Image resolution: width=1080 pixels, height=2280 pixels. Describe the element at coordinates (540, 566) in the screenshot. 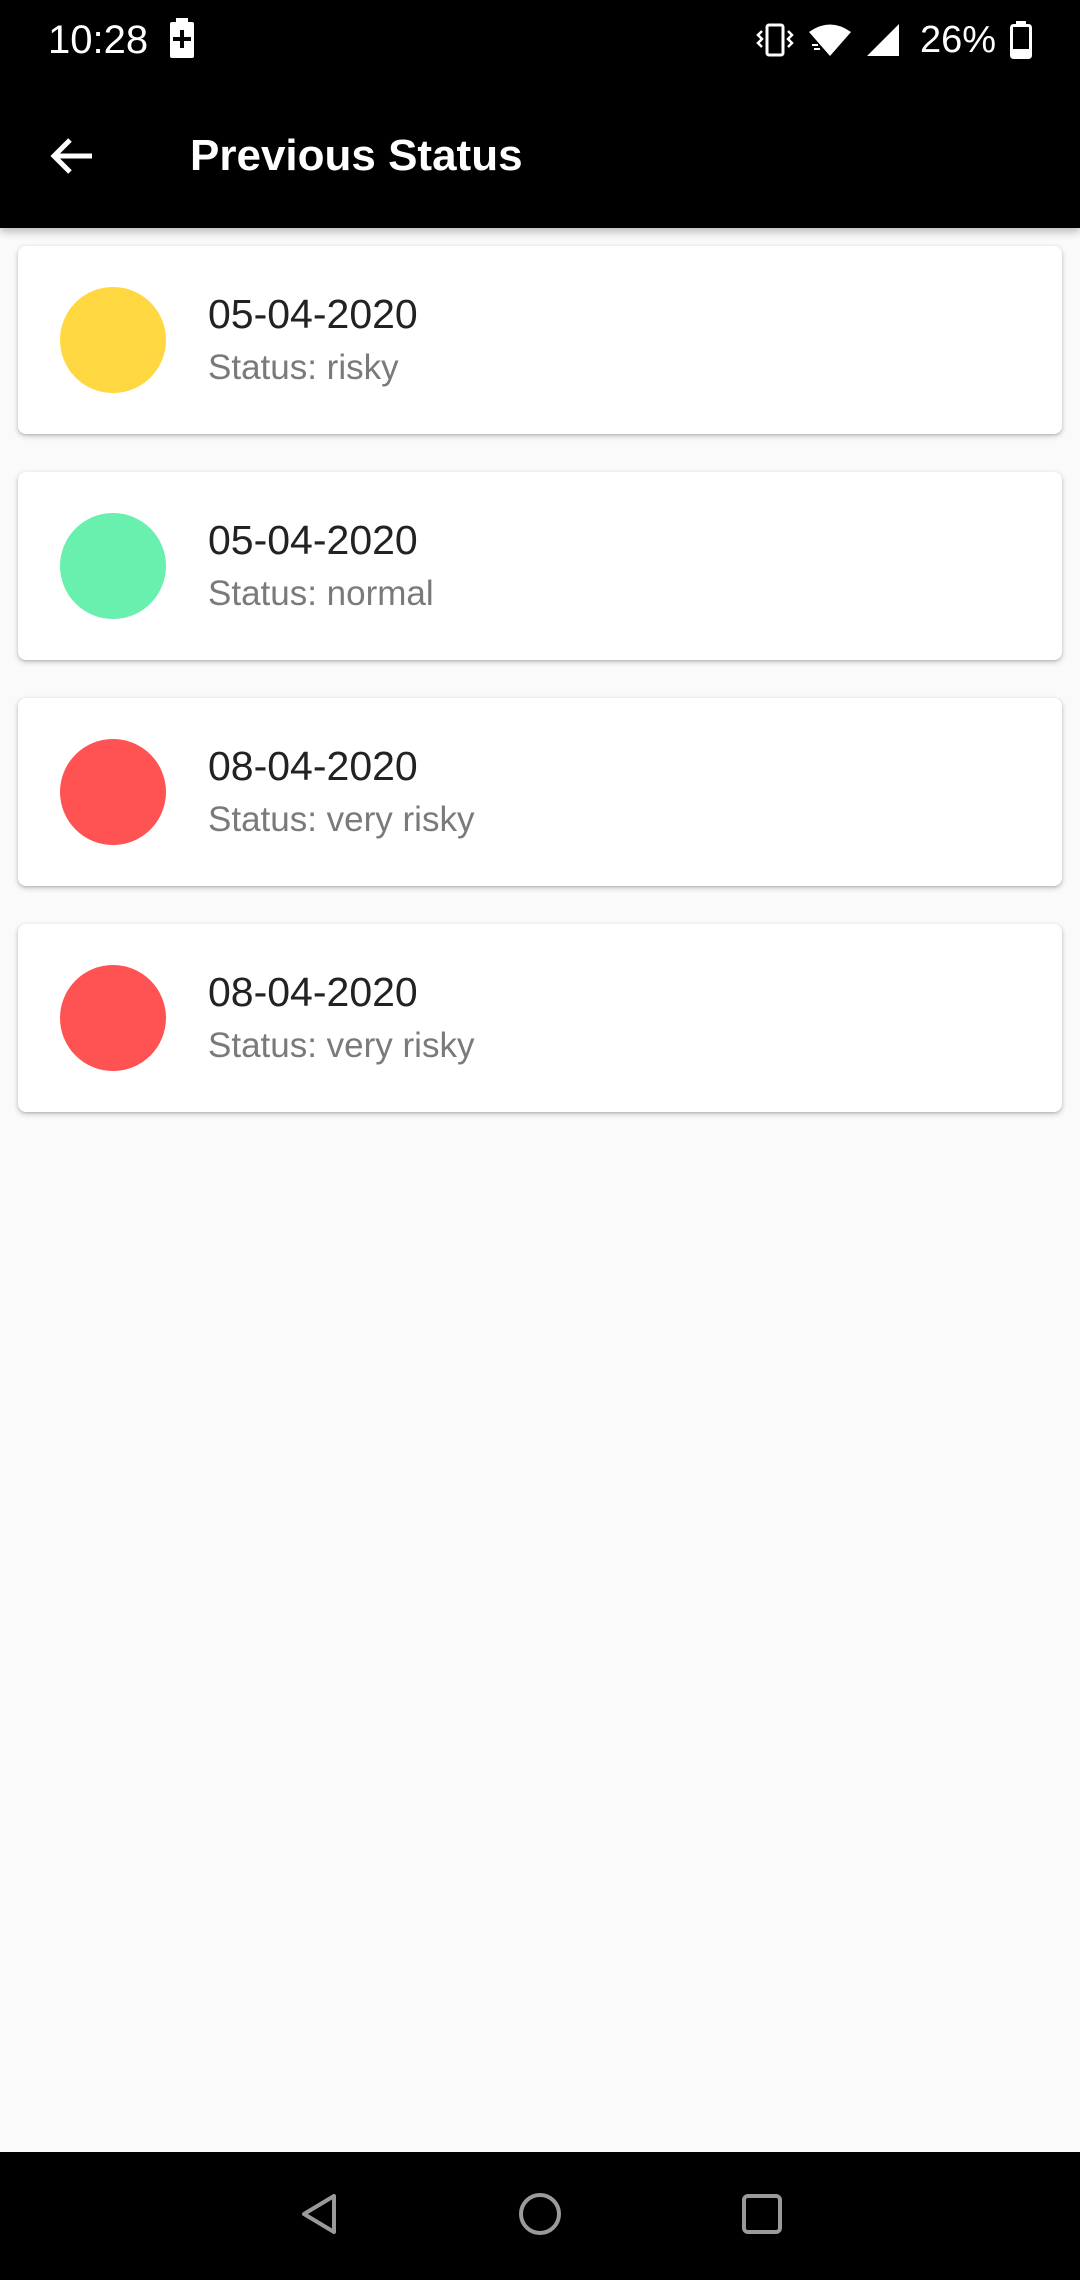

I see `status-card: 05-04-2020 Status: normal` at that location.